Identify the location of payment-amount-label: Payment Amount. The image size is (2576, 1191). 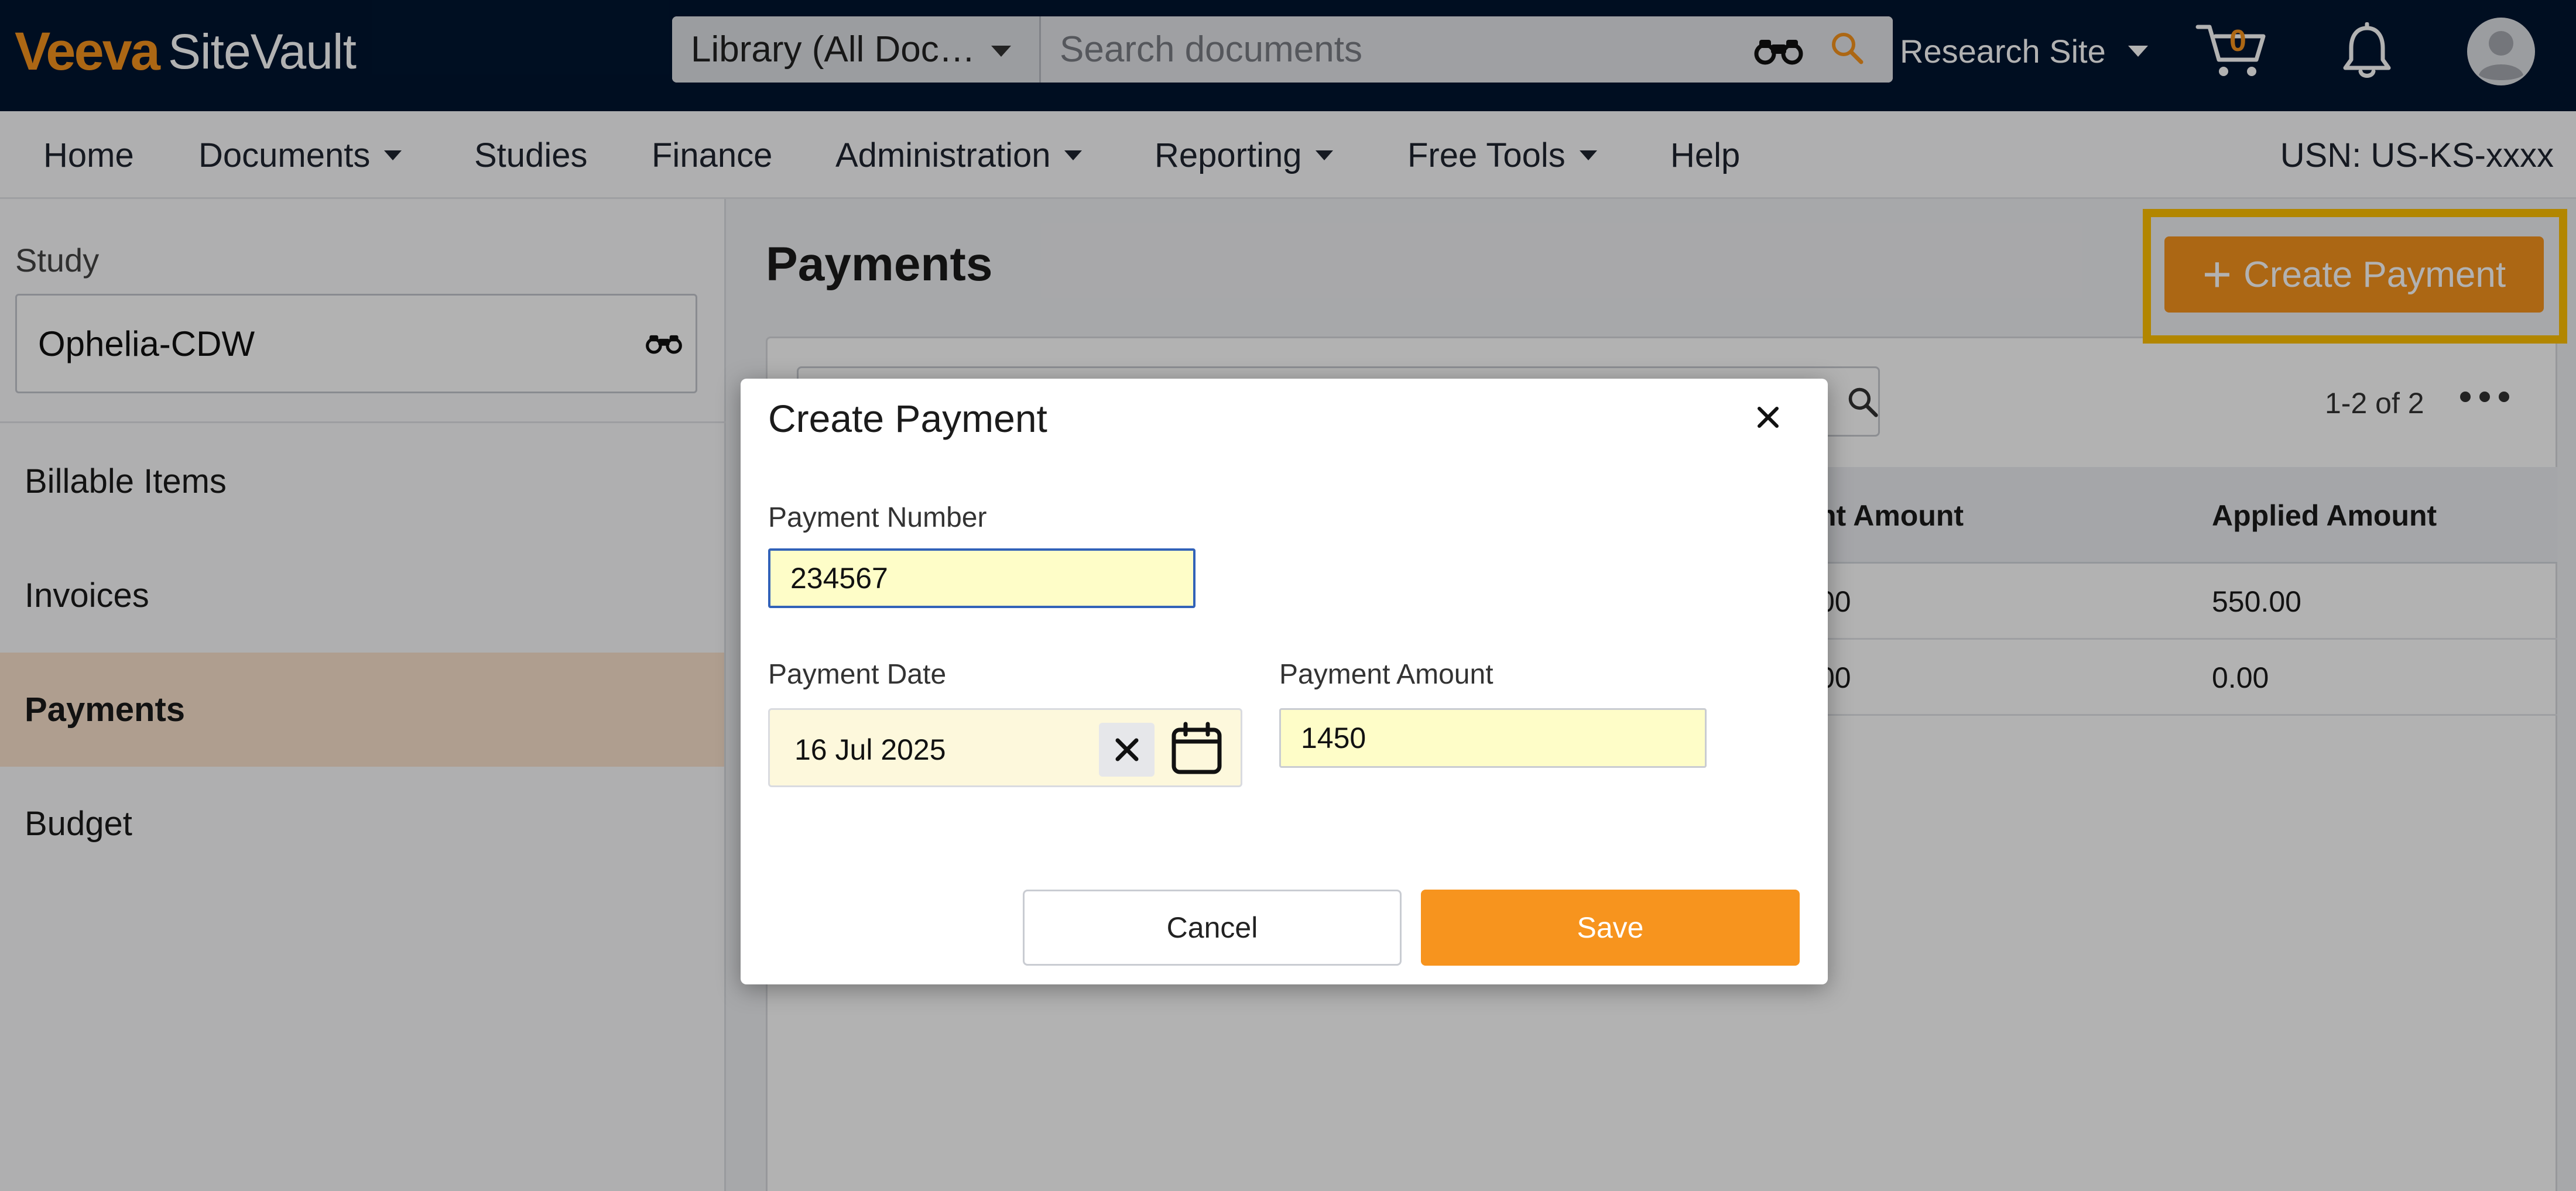
(1386, 674).